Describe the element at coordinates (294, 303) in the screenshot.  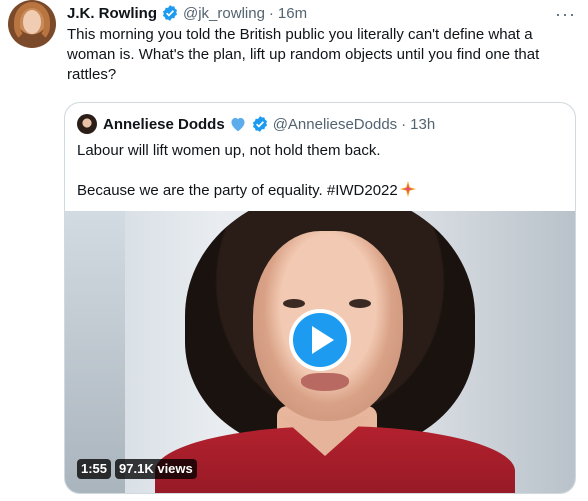
I see `video-subject-eye-left` at that location.